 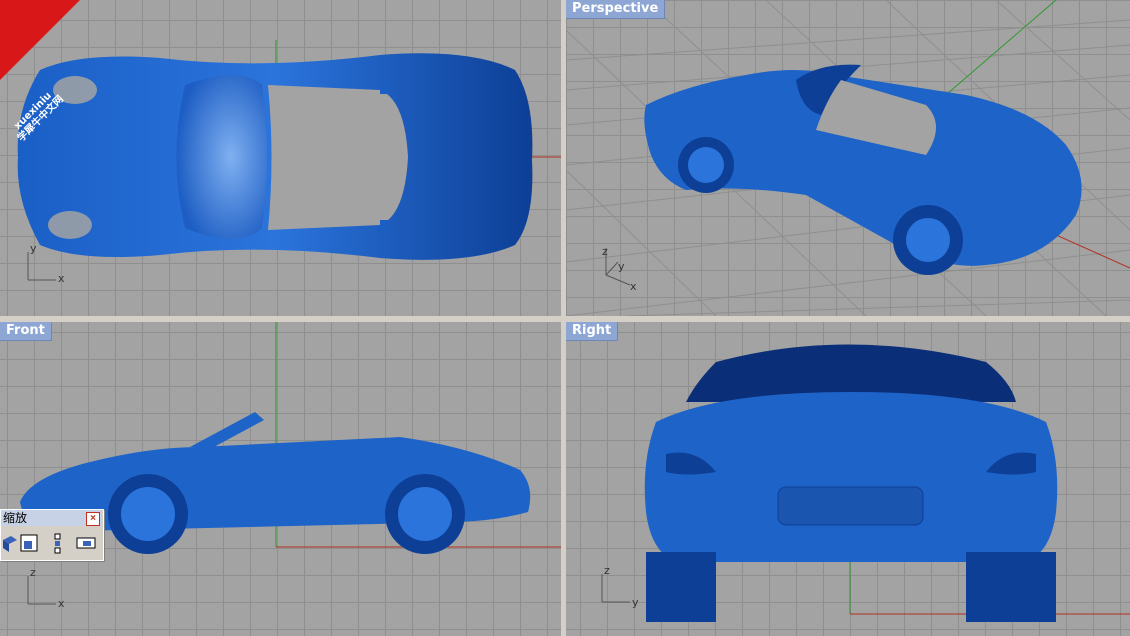 I want to click on zoom-toolbar: 缩放 ×, so click(x=52, y=535).